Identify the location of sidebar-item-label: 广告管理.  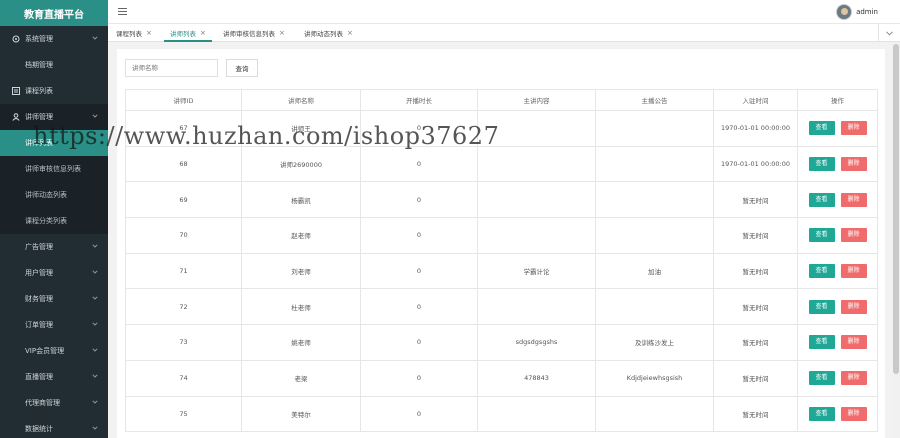
(39, 247).